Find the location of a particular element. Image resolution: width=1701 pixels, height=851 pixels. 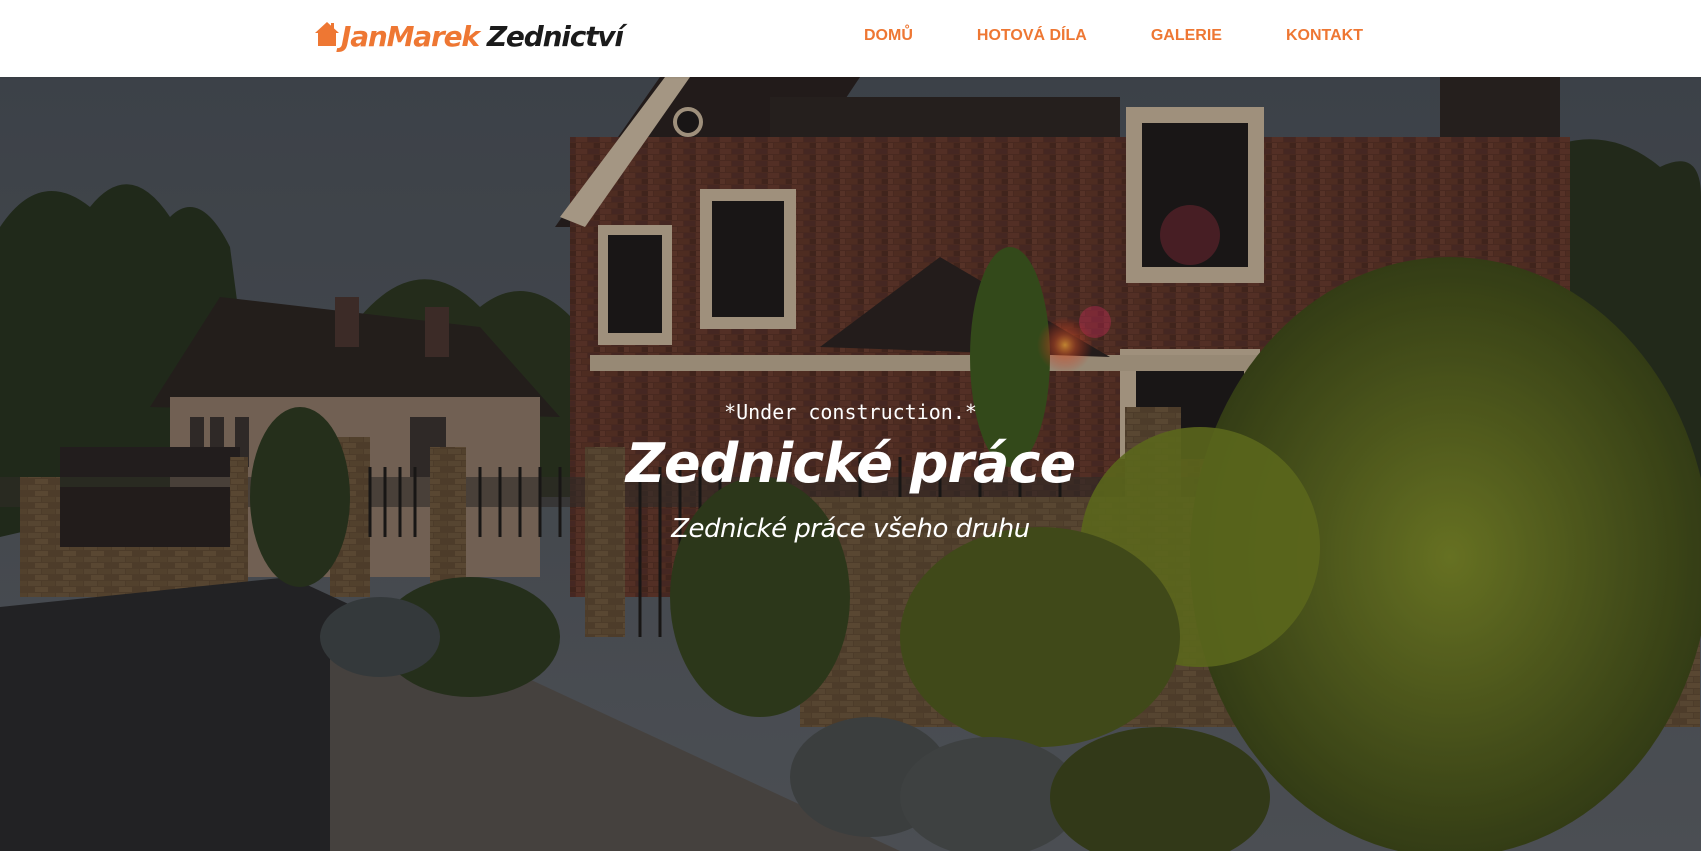

hero-subtitle: Zednické práce všeho druhu is located at coordinates (850, 529).